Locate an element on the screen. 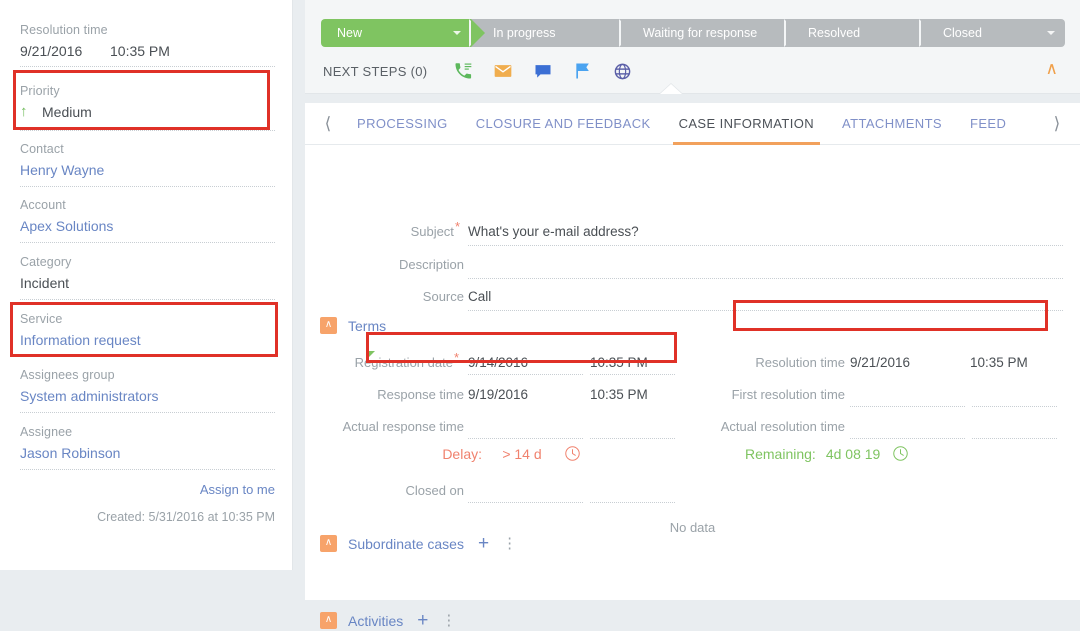 This screenshot has height=631, width=1080. sidebar-field-resolution-time: Resolution time 9/21/2016 10:35 PM is located at coordinates (147, 41).